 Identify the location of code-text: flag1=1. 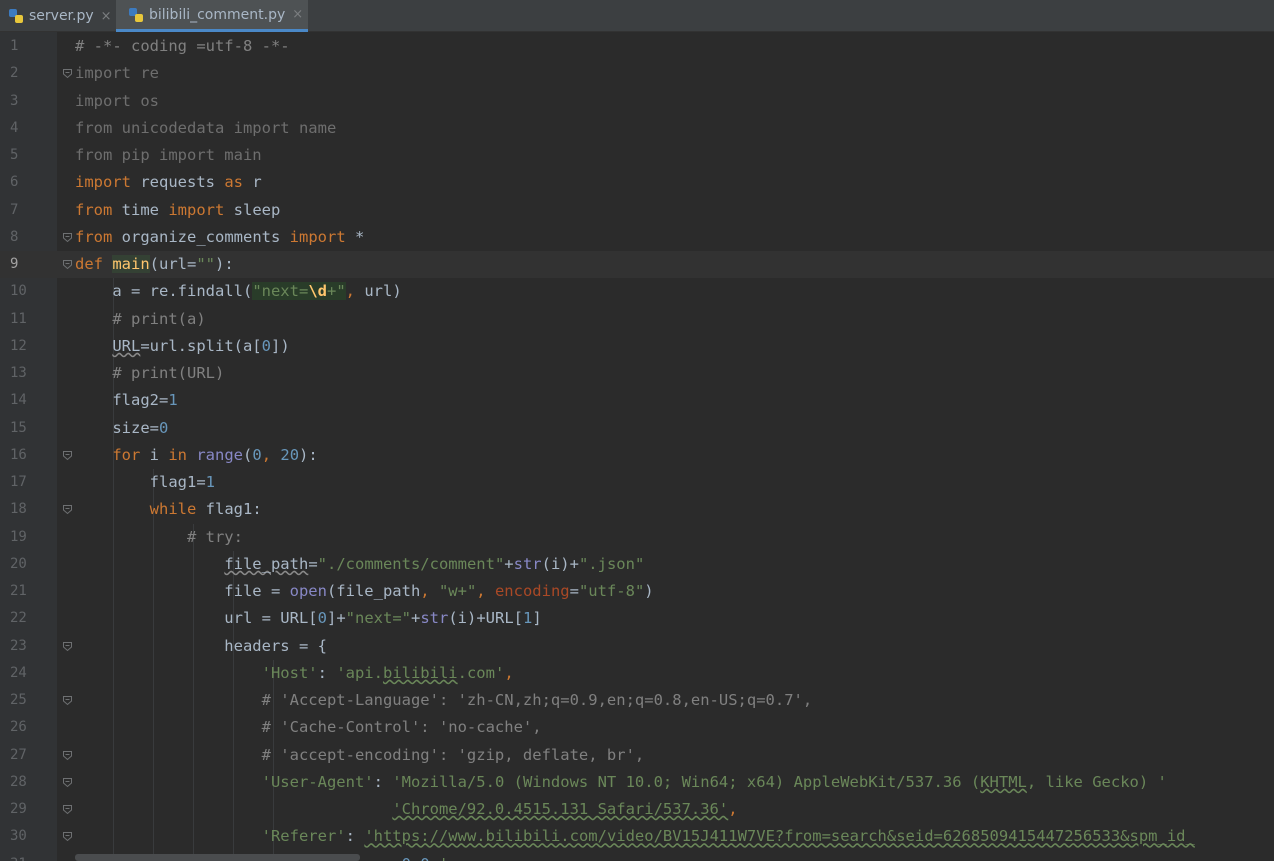
(145, 482).